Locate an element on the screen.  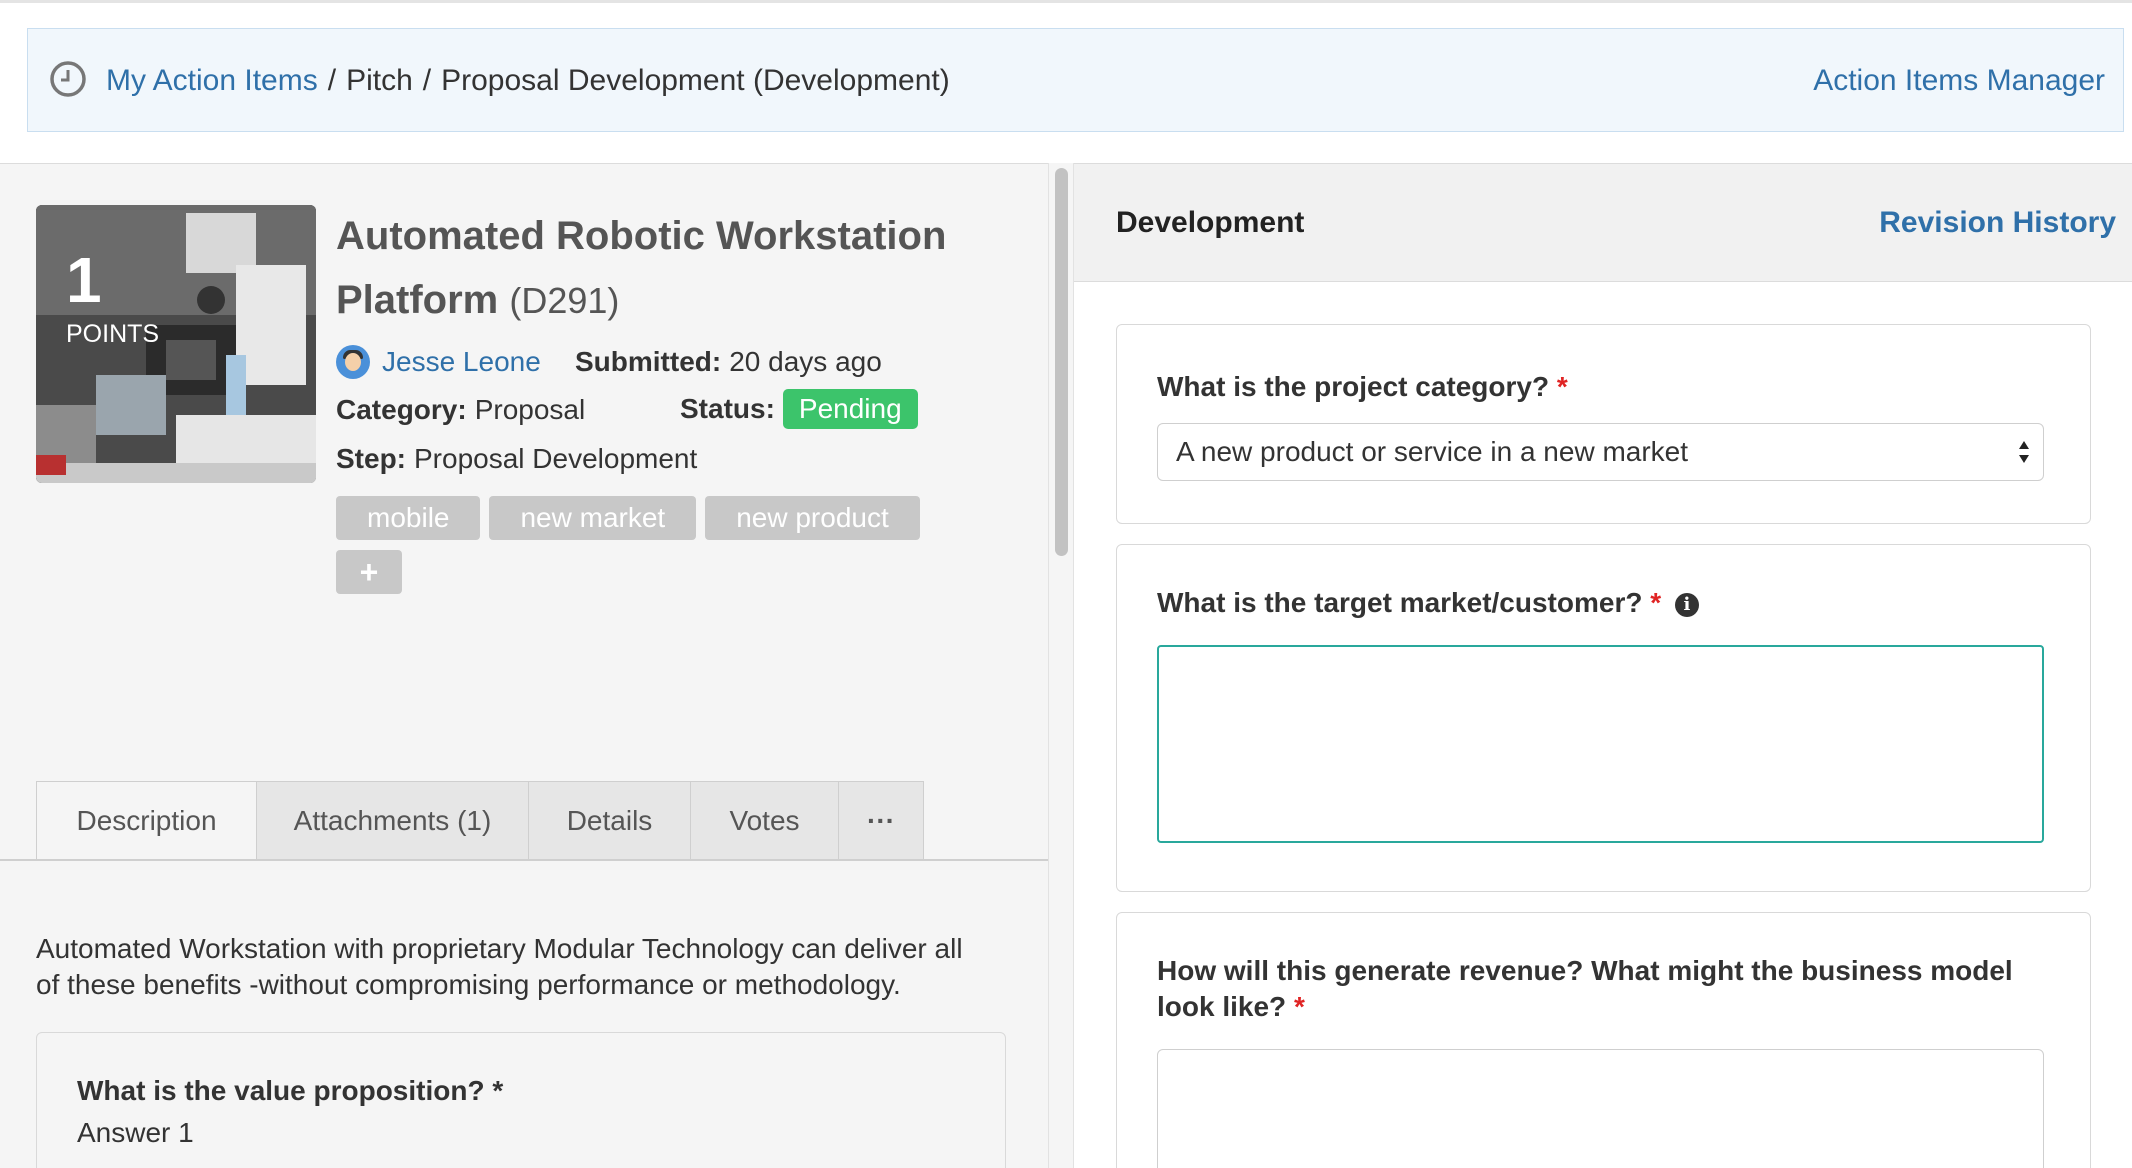
author-name-link: Jesse Leone is located at coordinates (461, 362).